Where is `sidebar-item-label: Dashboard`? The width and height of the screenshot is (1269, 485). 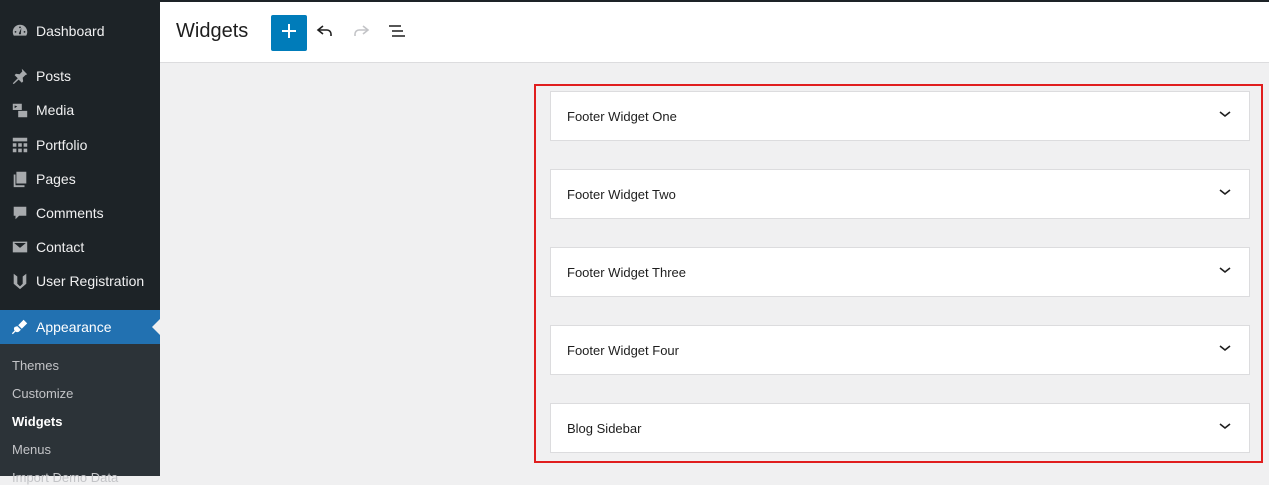
sidebar-item-label: Dashboard is located at coordinates (70, 31).